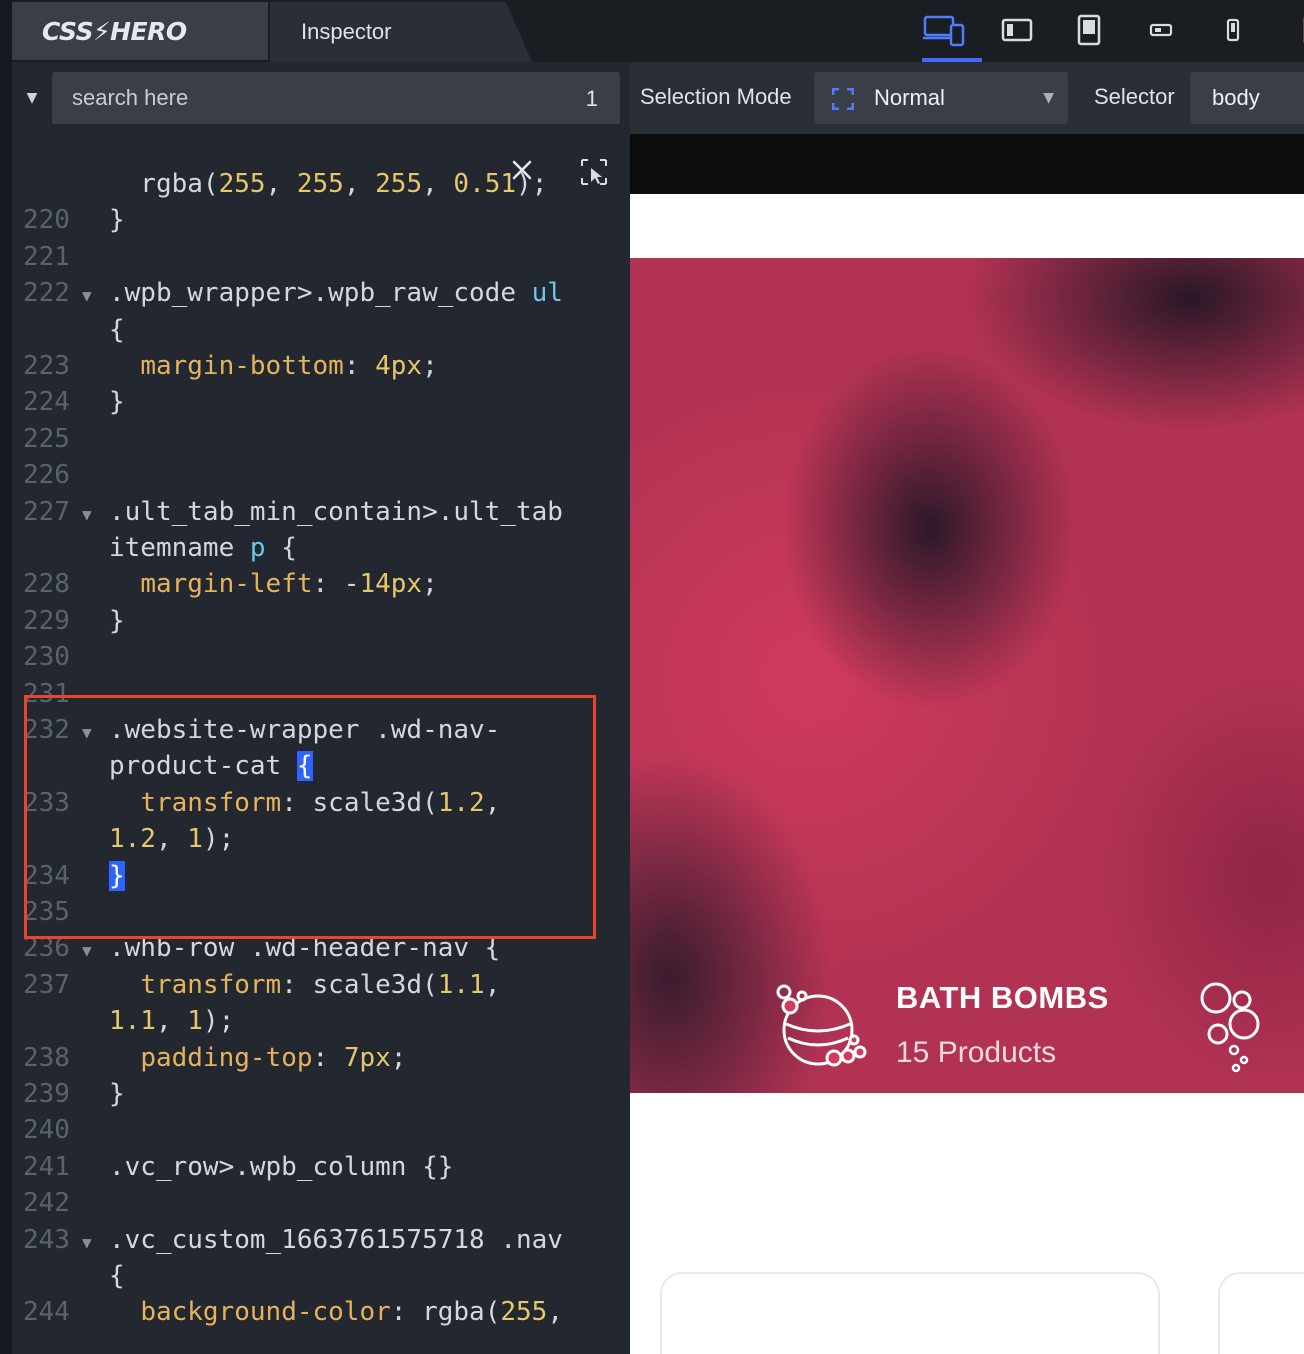 The width and height of the screenshot is (1304, 1354). What do you see at coordinates (114, 31) in the screenshot?
I see `css-hero-logo: CSS⚡HERO` at bounding box center [114, 31].